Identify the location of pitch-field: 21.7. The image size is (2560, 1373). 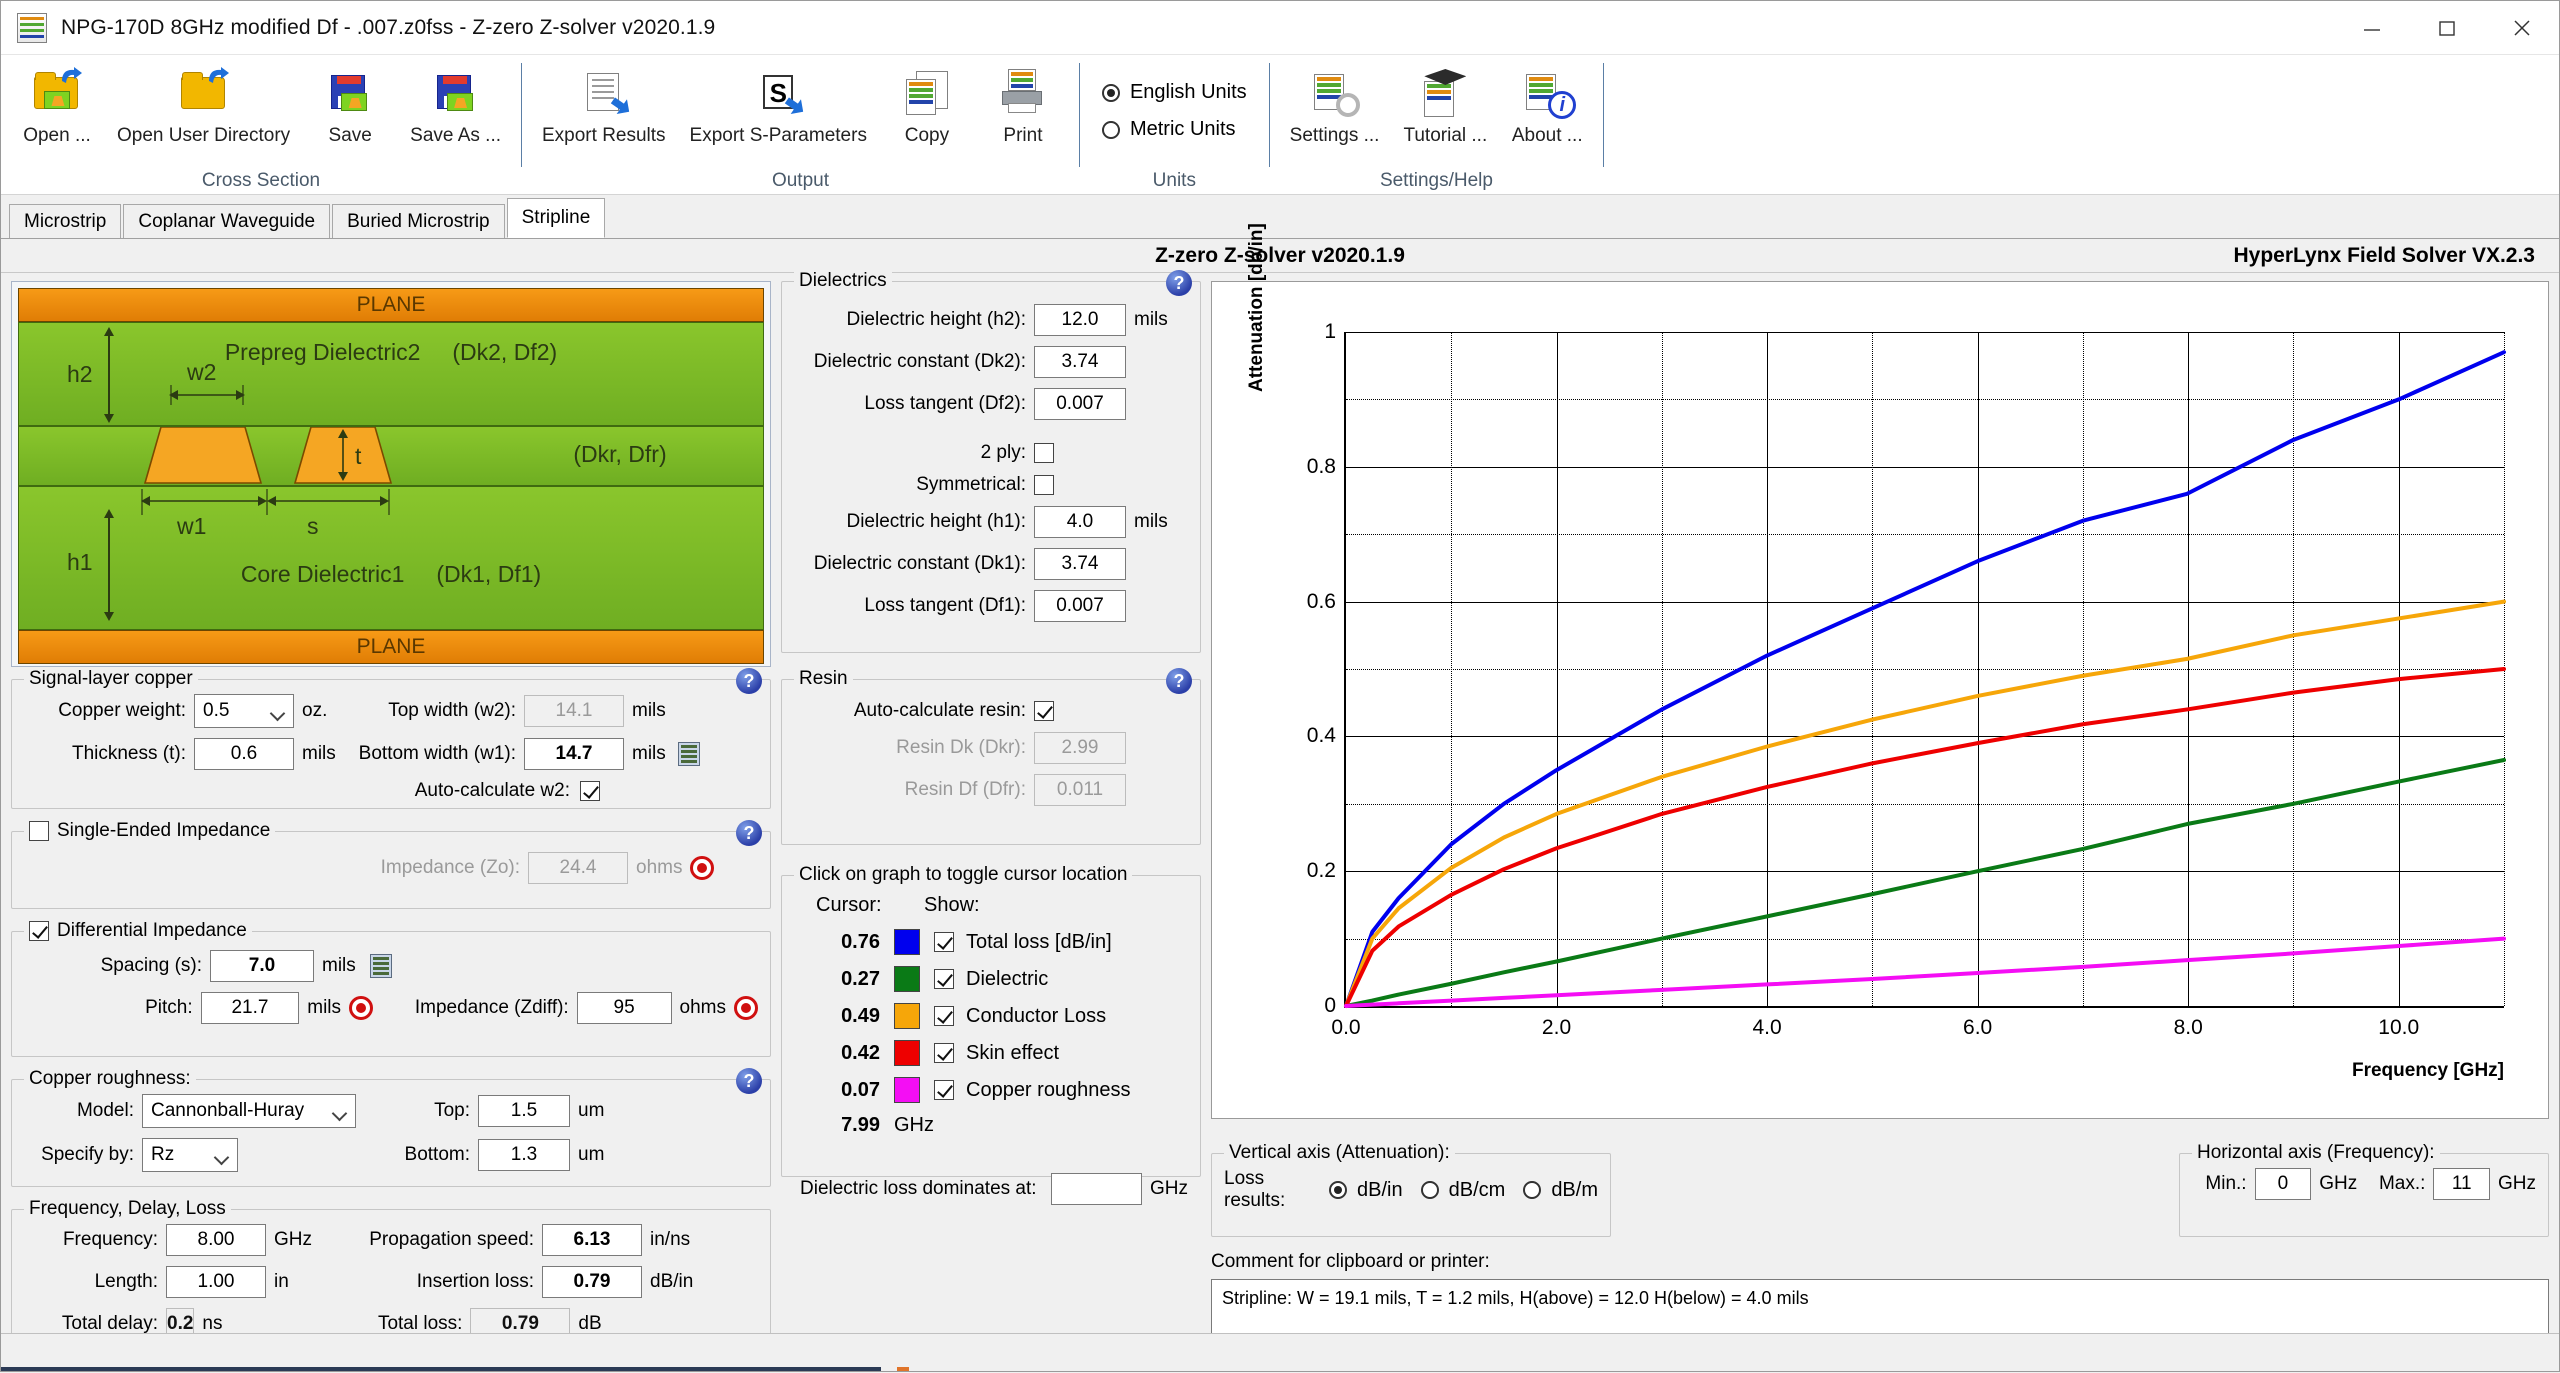
(250, 1008).